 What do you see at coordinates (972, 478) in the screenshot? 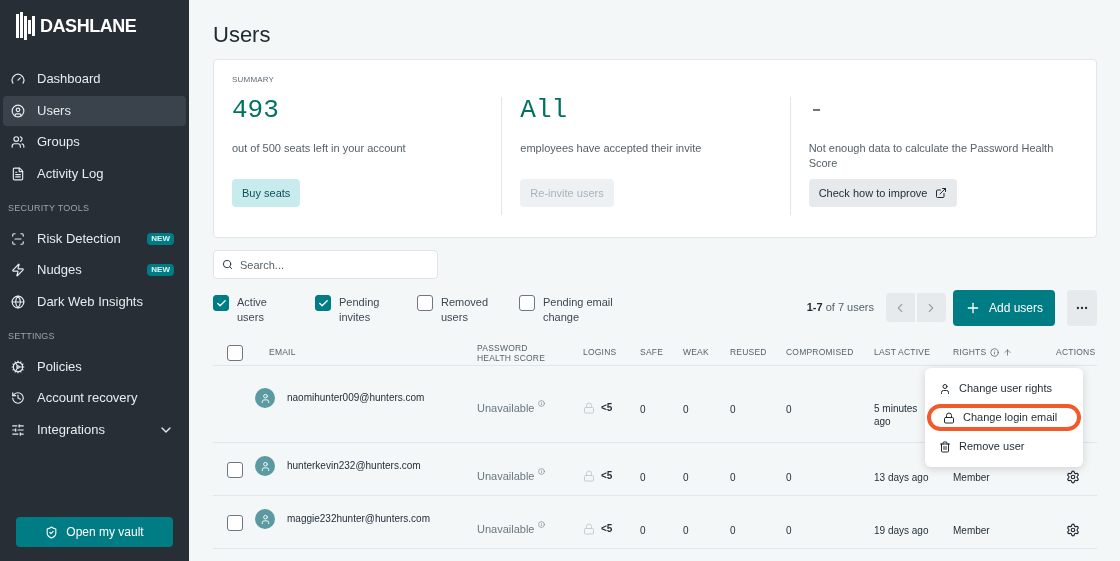
I see `rights-cell-text: Member` at bounding box center [972, 478].